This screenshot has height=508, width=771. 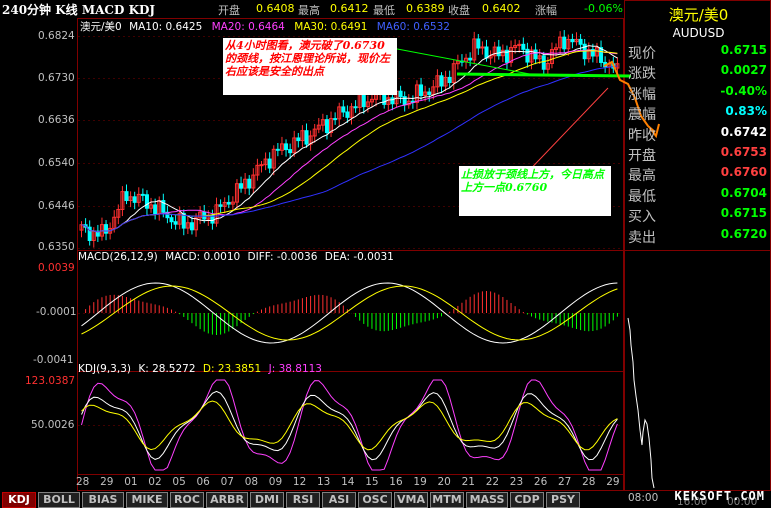 I want to click on tab-roc: ROC, so click(x=187, y=500).